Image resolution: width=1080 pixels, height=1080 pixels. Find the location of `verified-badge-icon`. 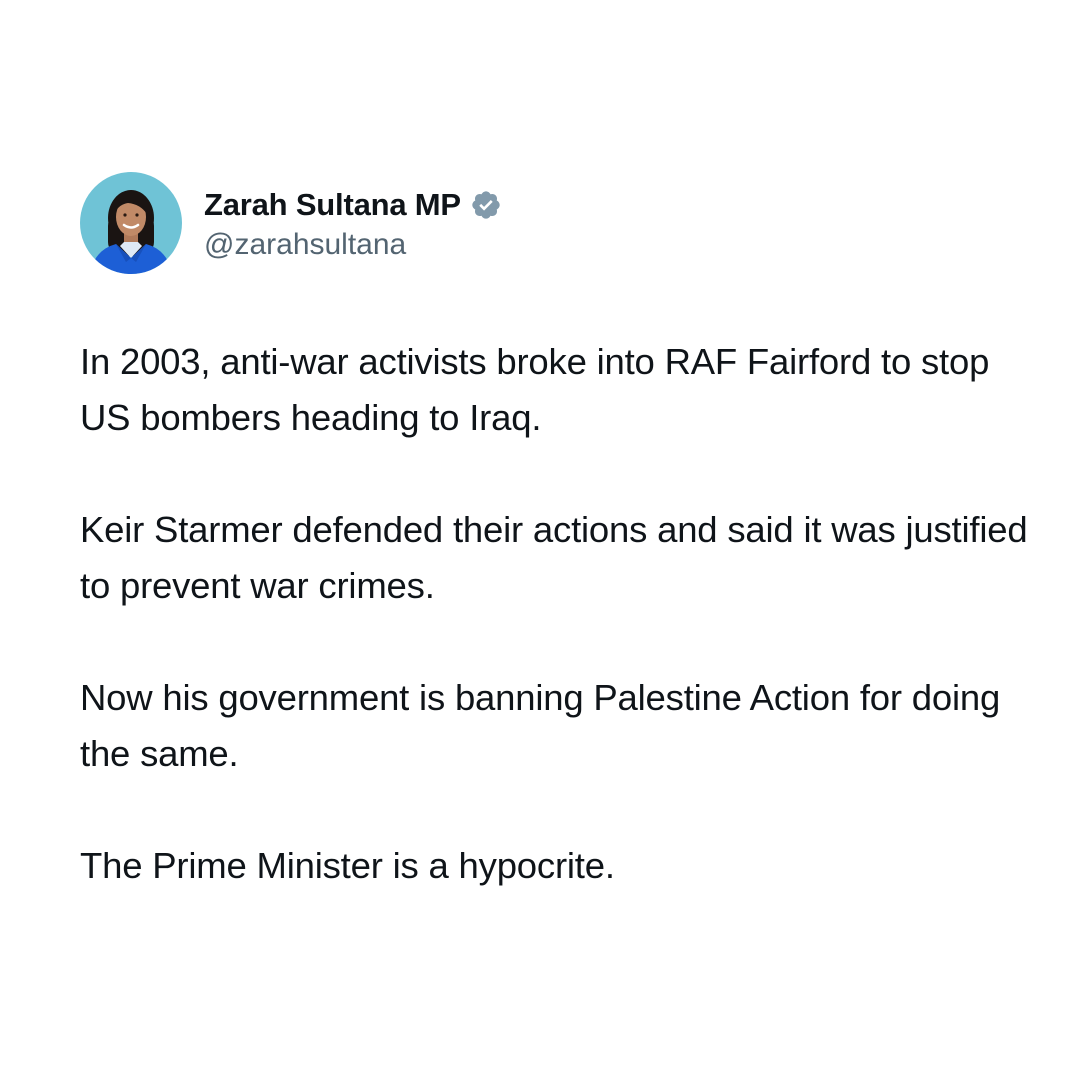

verified-badge-icon is located at coordinates (486, 205).